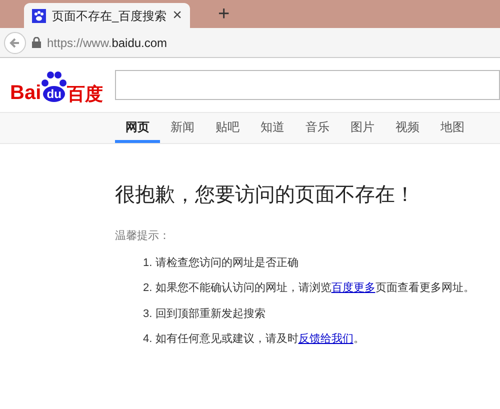 The height and width of the screenshot is (409, 500). Describe the element at coordinates (204, 314) in the screenshot. I see `tip-text: 3. 回到顶部重新发起搜索` at that location.